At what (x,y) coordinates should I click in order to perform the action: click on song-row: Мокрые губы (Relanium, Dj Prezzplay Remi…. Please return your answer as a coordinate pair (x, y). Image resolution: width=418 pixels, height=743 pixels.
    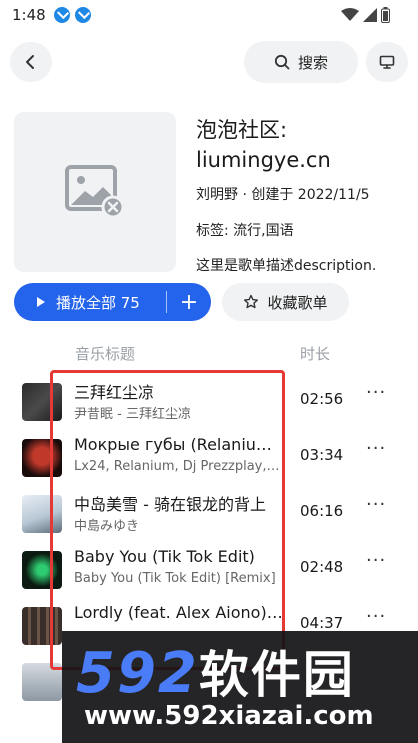
    Looking at the image, I should click on (209, 462).